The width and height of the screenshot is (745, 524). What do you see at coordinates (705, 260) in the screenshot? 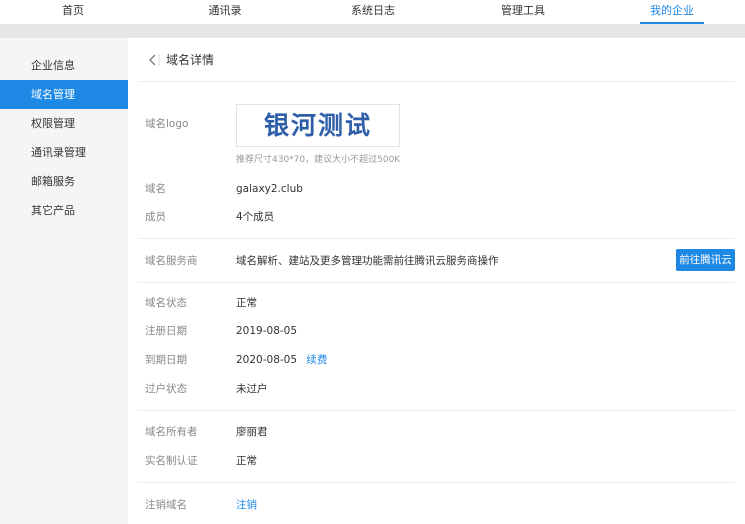
I see `go-to-tencent-cloud-button: 前往腾讯云` at bounding box center [705, 260].